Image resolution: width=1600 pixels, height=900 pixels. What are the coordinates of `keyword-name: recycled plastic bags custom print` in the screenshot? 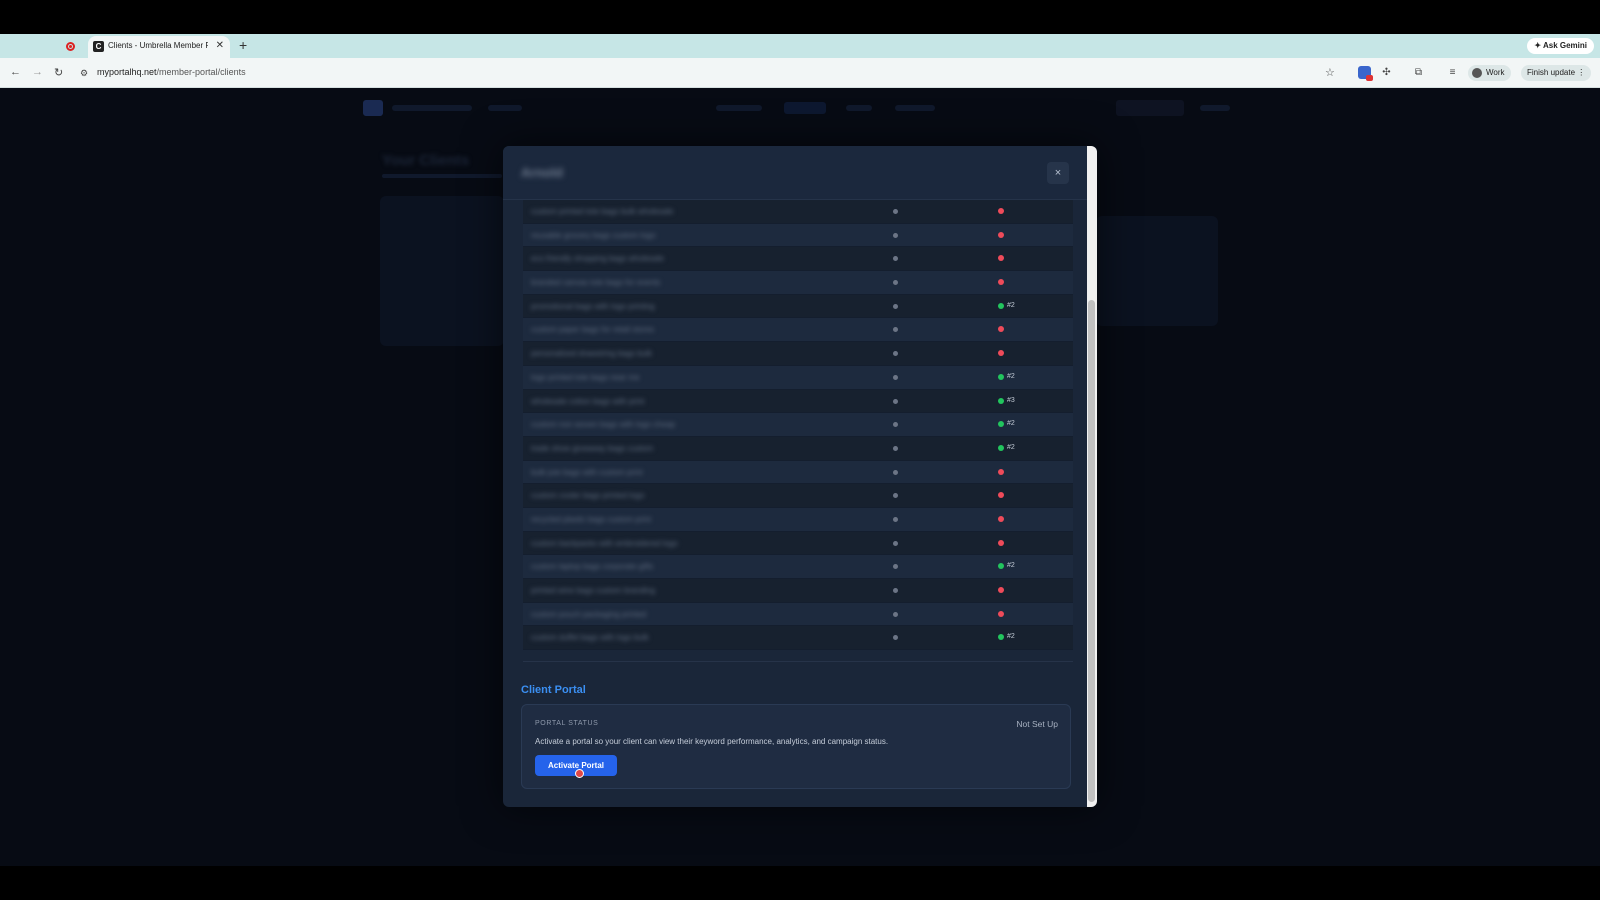 It's located at (591, 519).